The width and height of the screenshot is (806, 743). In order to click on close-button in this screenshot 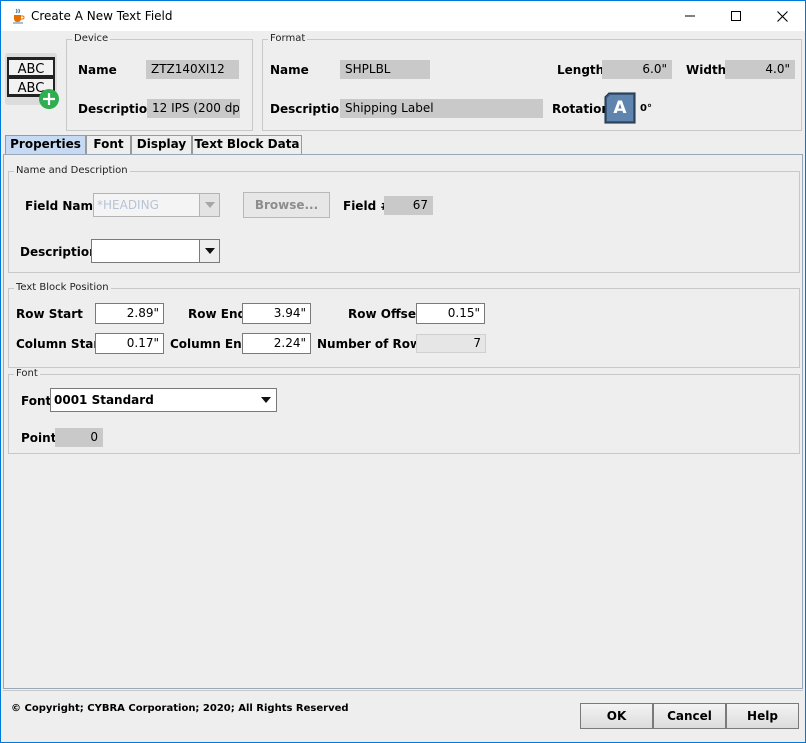, I will do `click(782, 16)`.